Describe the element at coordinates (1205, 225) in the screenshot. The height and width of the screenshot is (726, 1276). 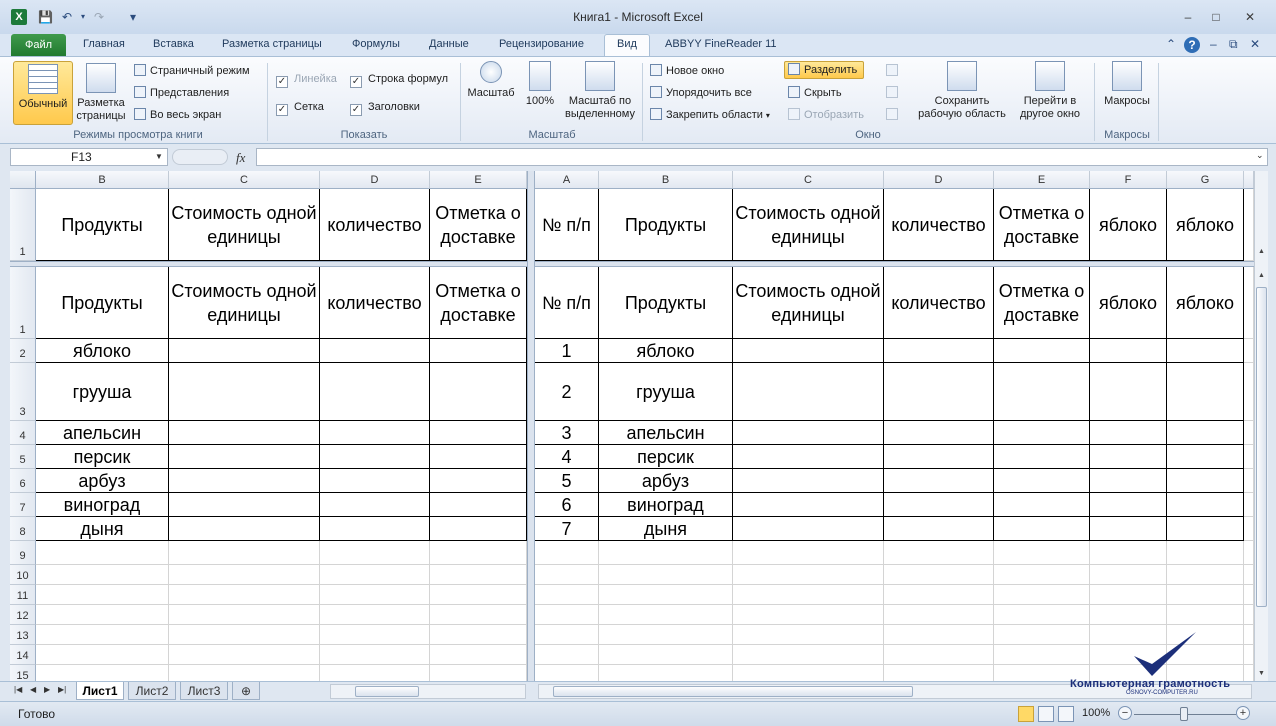
I see `header-cell: яблоко` at that location.